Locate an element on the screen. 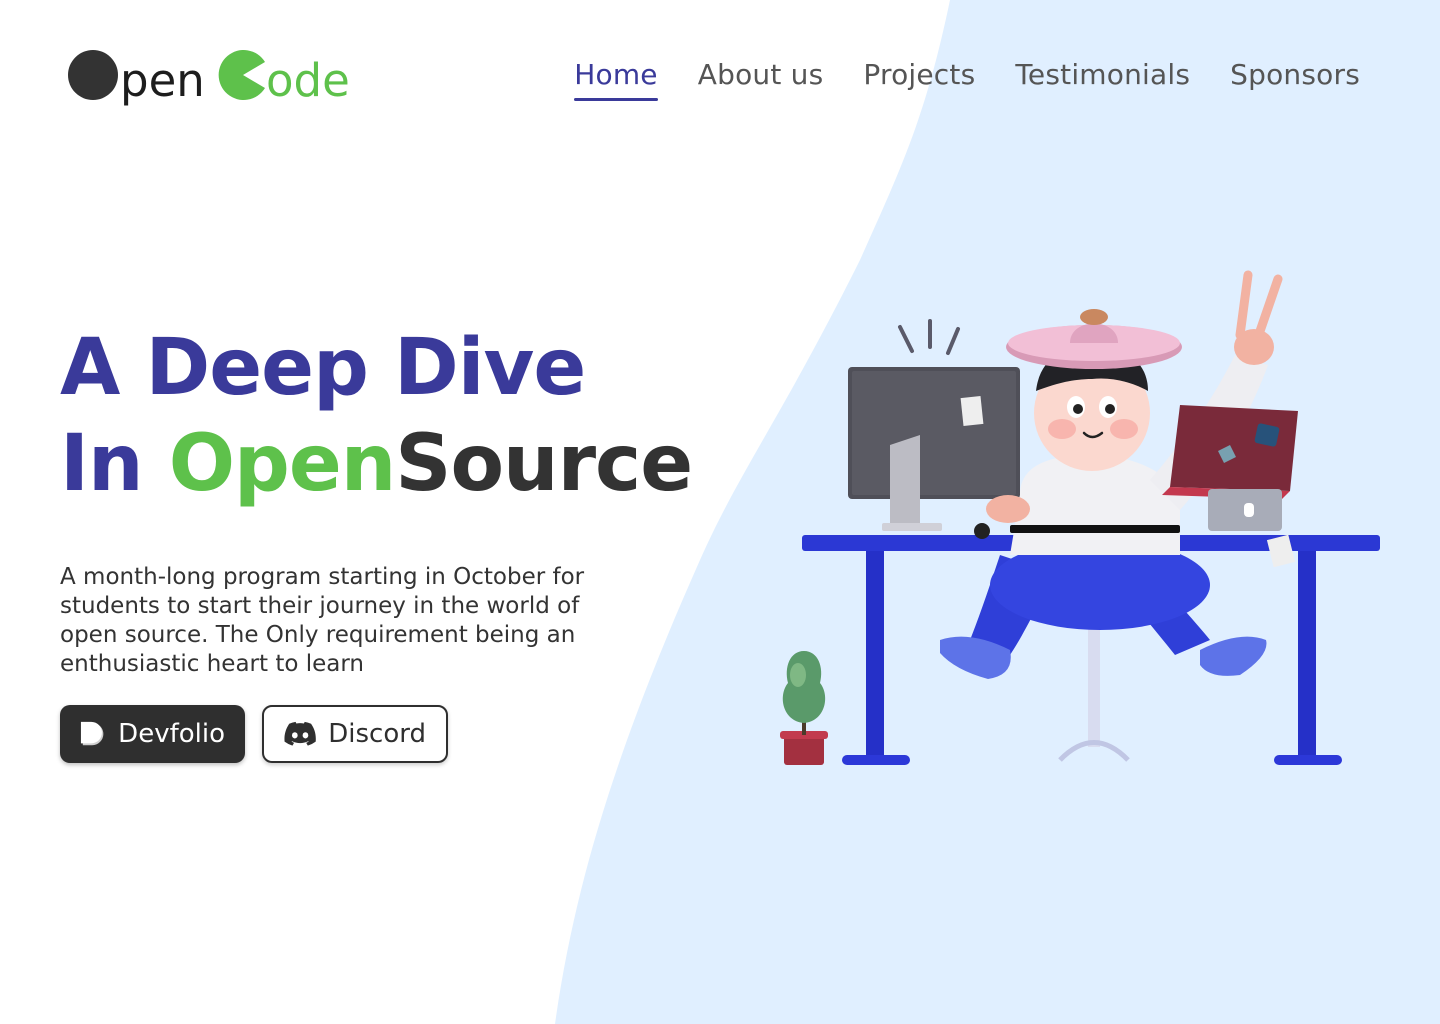  devfolio-button: Devfolio is located at coordinates (152, 734).